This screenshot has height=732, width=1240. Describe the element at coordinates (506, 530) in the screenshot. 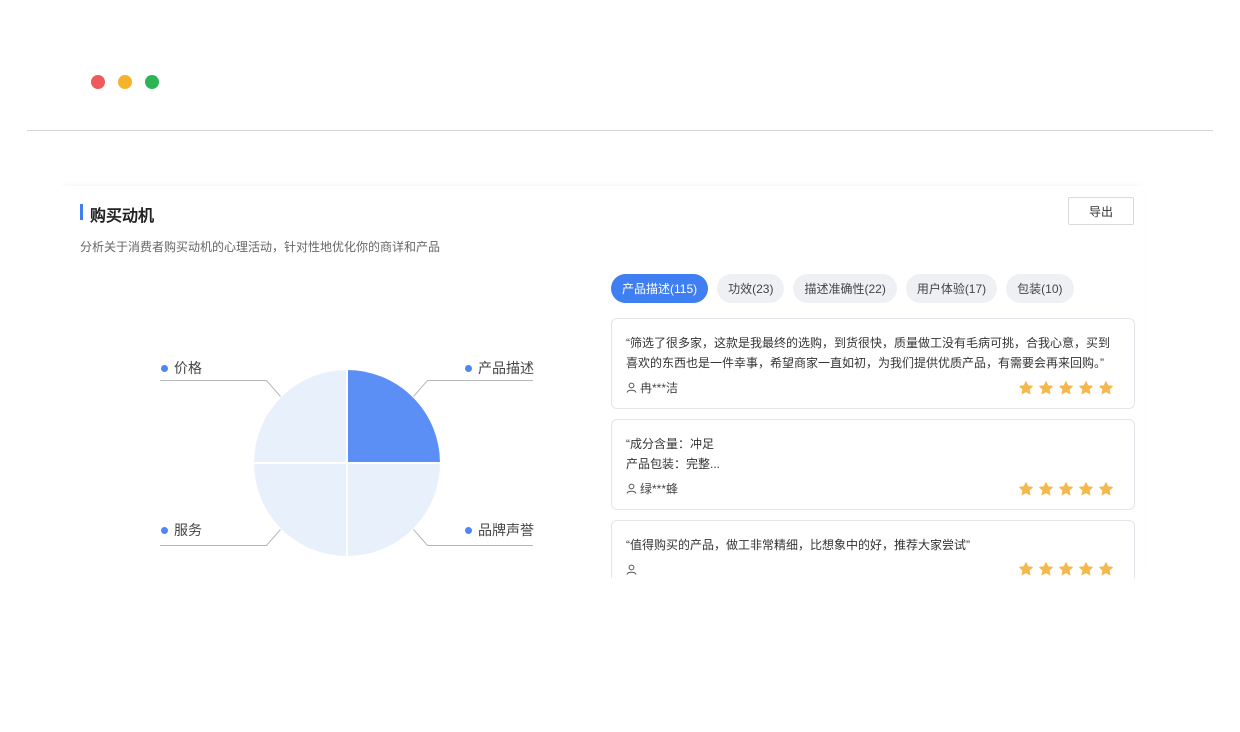

I see `slice-label-text: 品牌声誉` at that location.